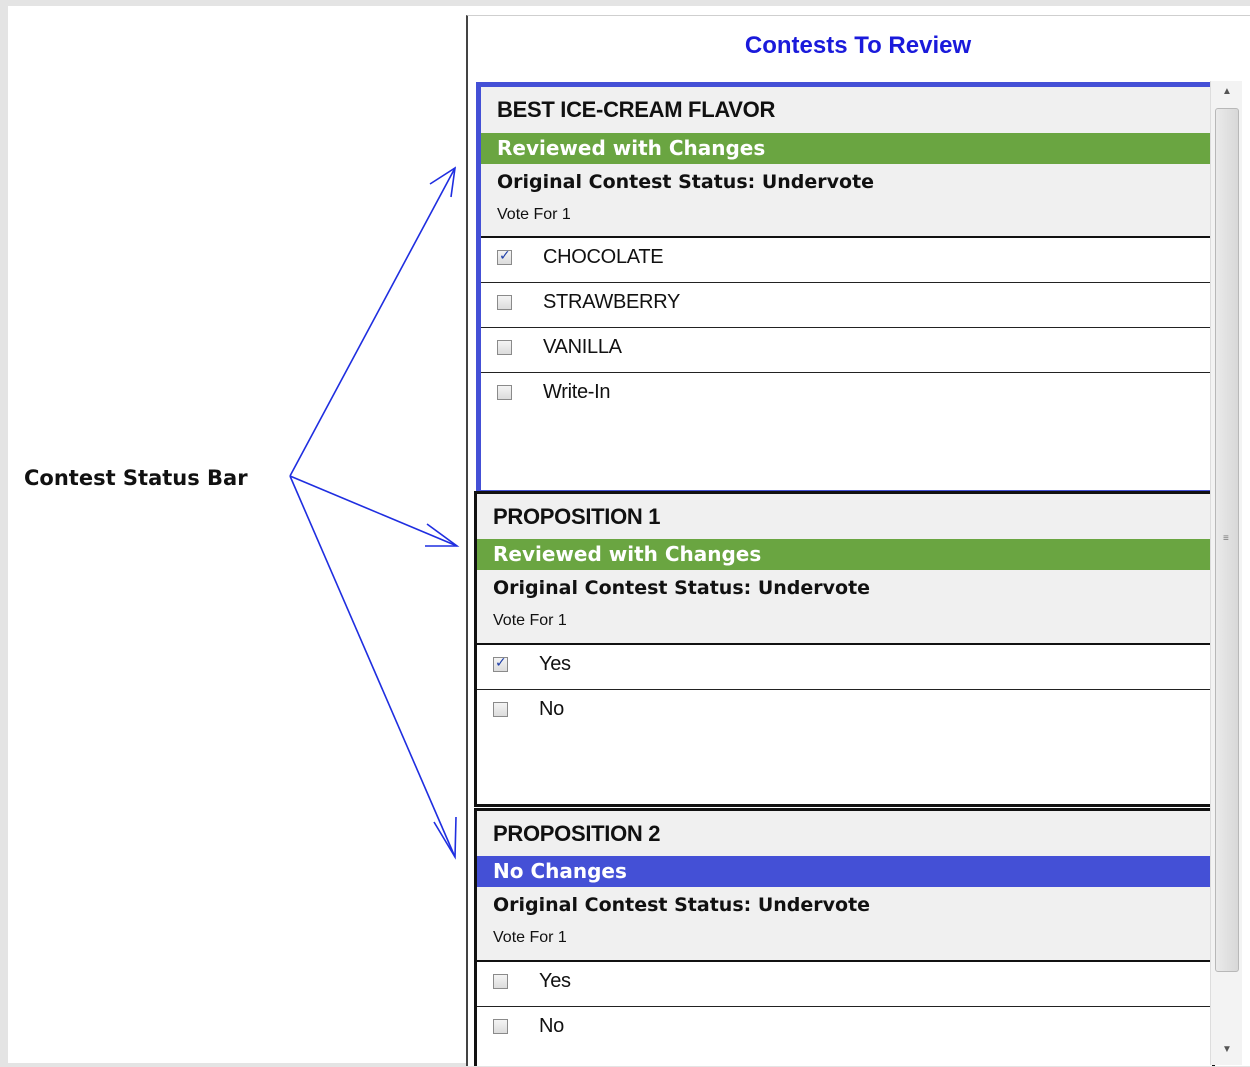  Describe the element at coordinates (844, 871) in the screenshot. I see `contest-status-bar: No Changes` at that location.